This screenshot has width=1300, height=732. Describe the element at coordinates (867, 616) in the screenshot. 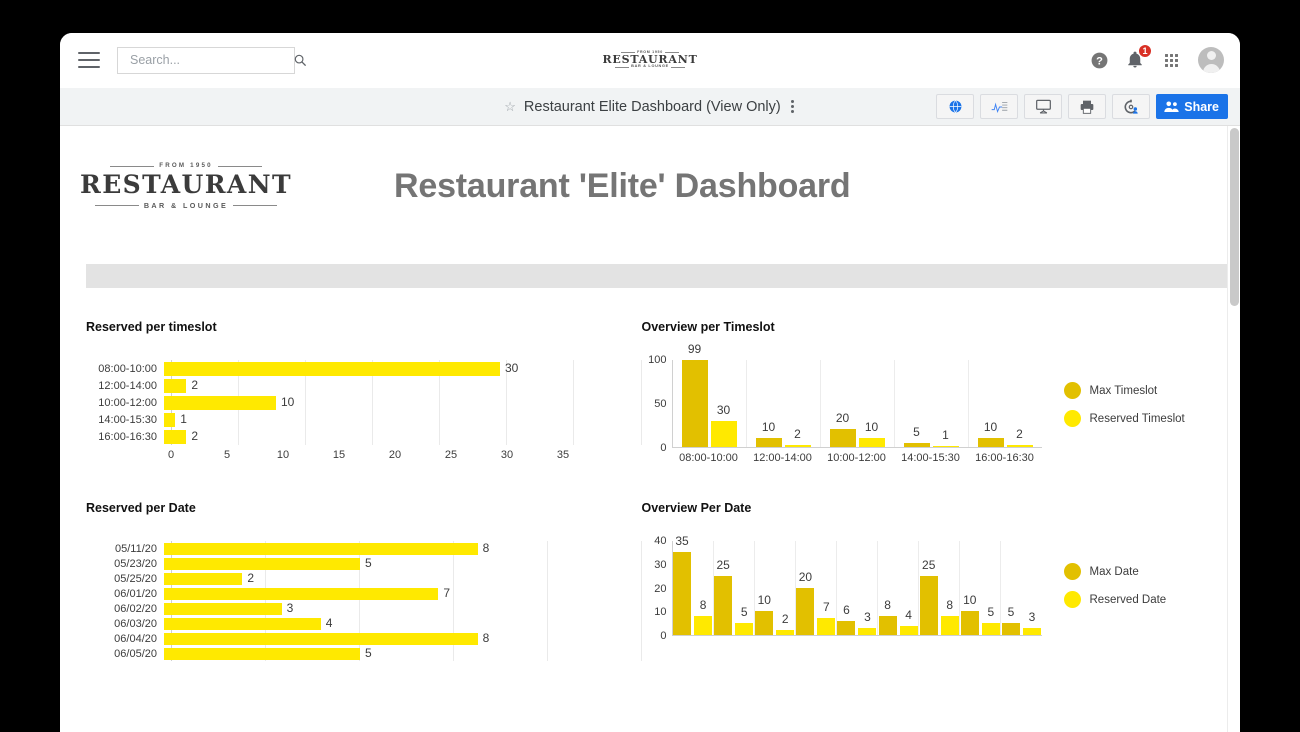

I see `bar-value-label: 3` at that location.